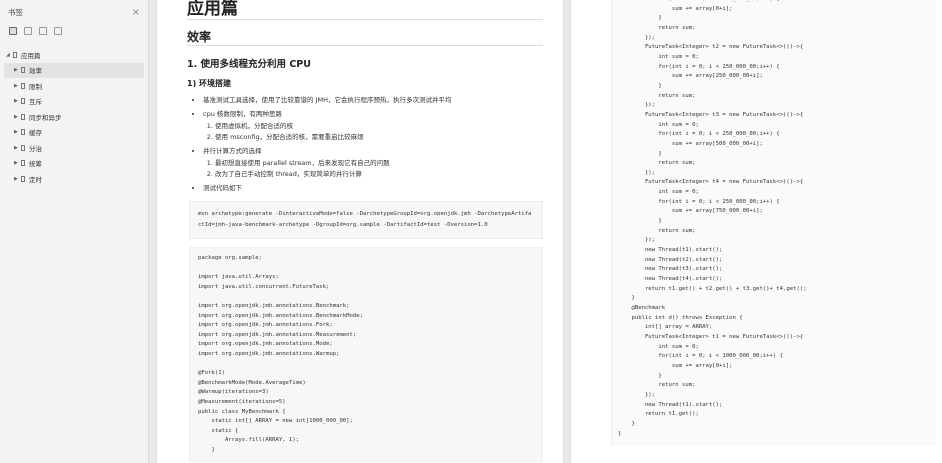 The width and height of the screenshot is (942, 463). What do you see at coordinates (365, 10) in the screenshot?
I see `page-title: 应用篇` at bounding box center [365, 10].